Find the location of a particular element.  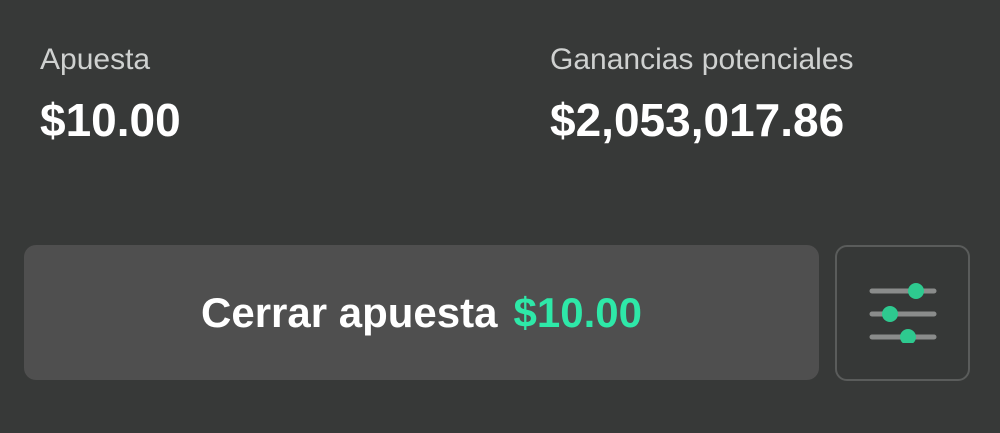

bet-settings-button is located at coordinates (902, 313).